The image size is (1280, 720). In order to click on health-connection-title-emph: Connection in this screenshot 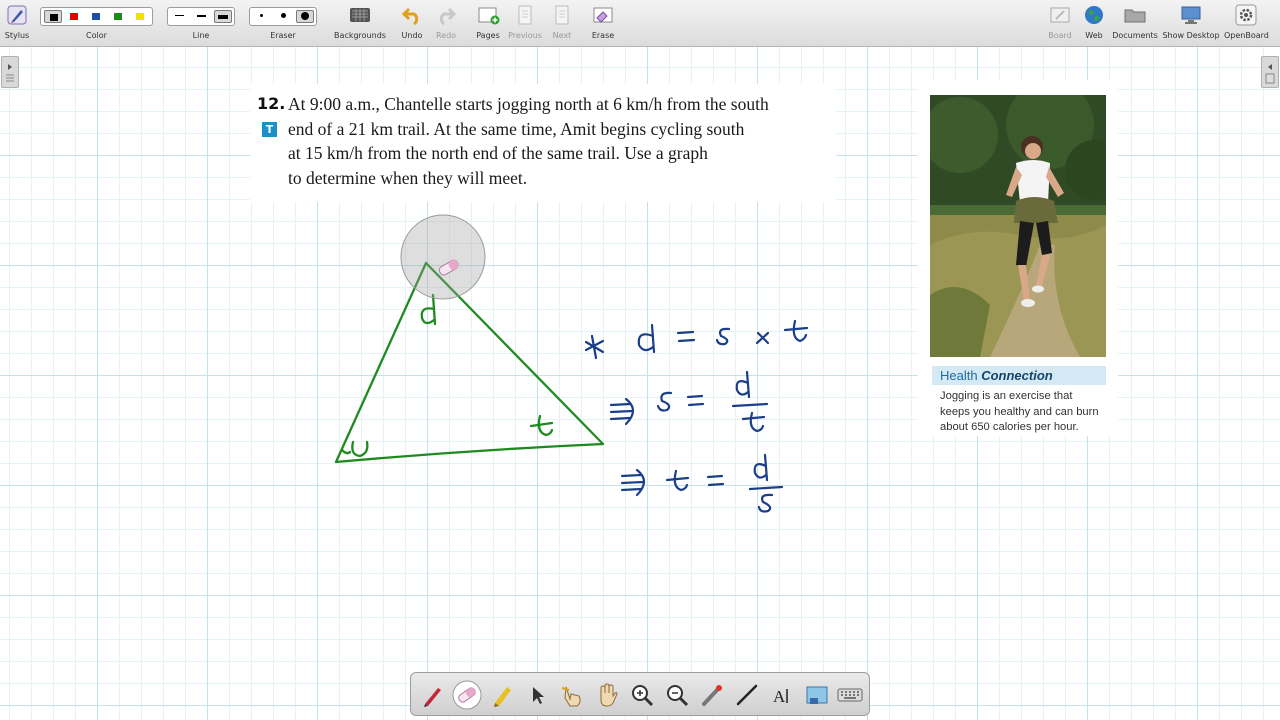, I will do `click(1017, 375)`.